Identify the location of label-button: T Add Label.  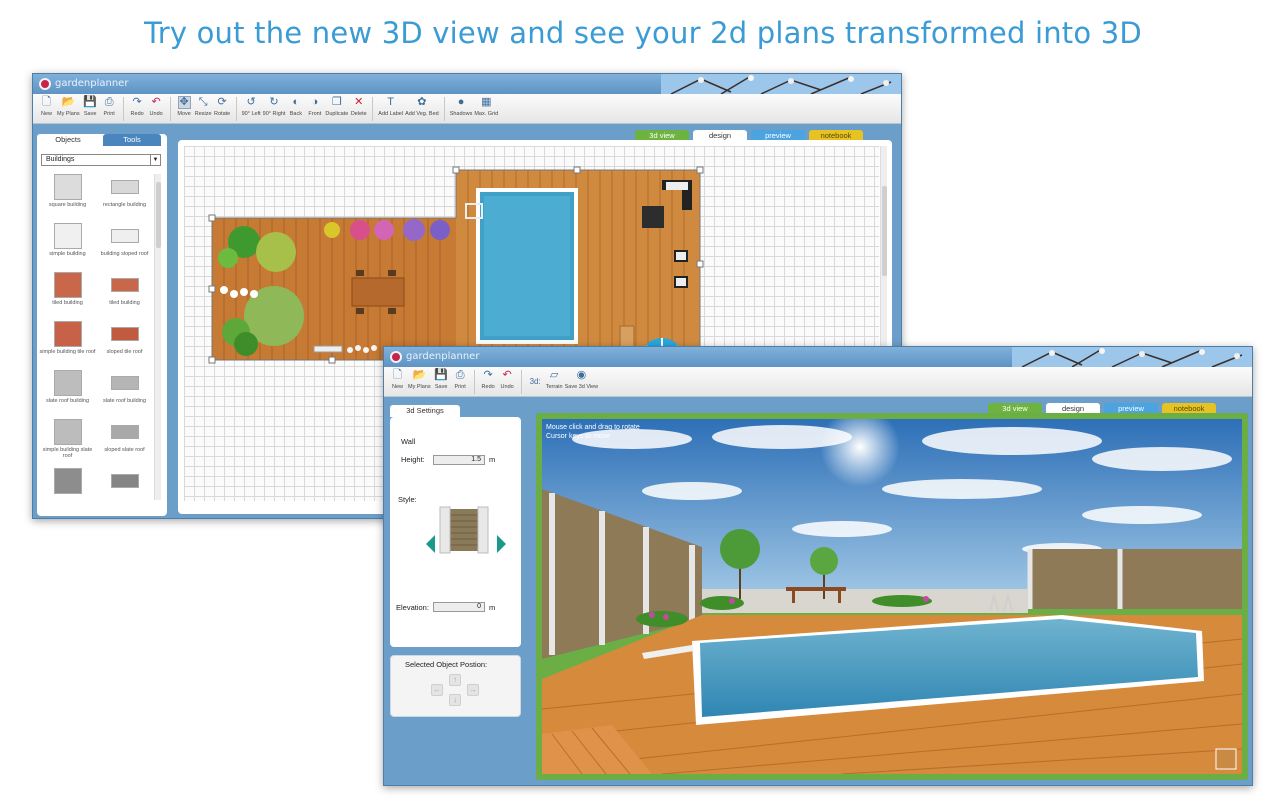
(390, 105).